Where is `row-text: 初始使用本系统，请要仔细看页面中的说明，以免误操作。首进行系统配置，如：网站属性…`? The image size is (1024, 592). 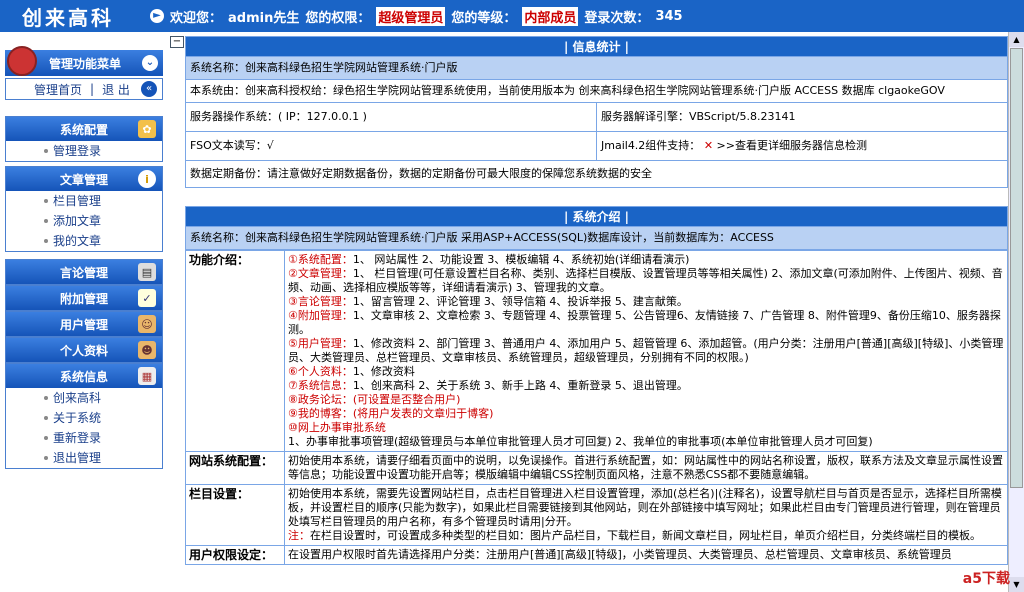
row-text: 初始使用本系统，请要仔细看页面中的说明，以免误操作。首进行系统配置，如：网站属性… is located at coordinates (646, 468).